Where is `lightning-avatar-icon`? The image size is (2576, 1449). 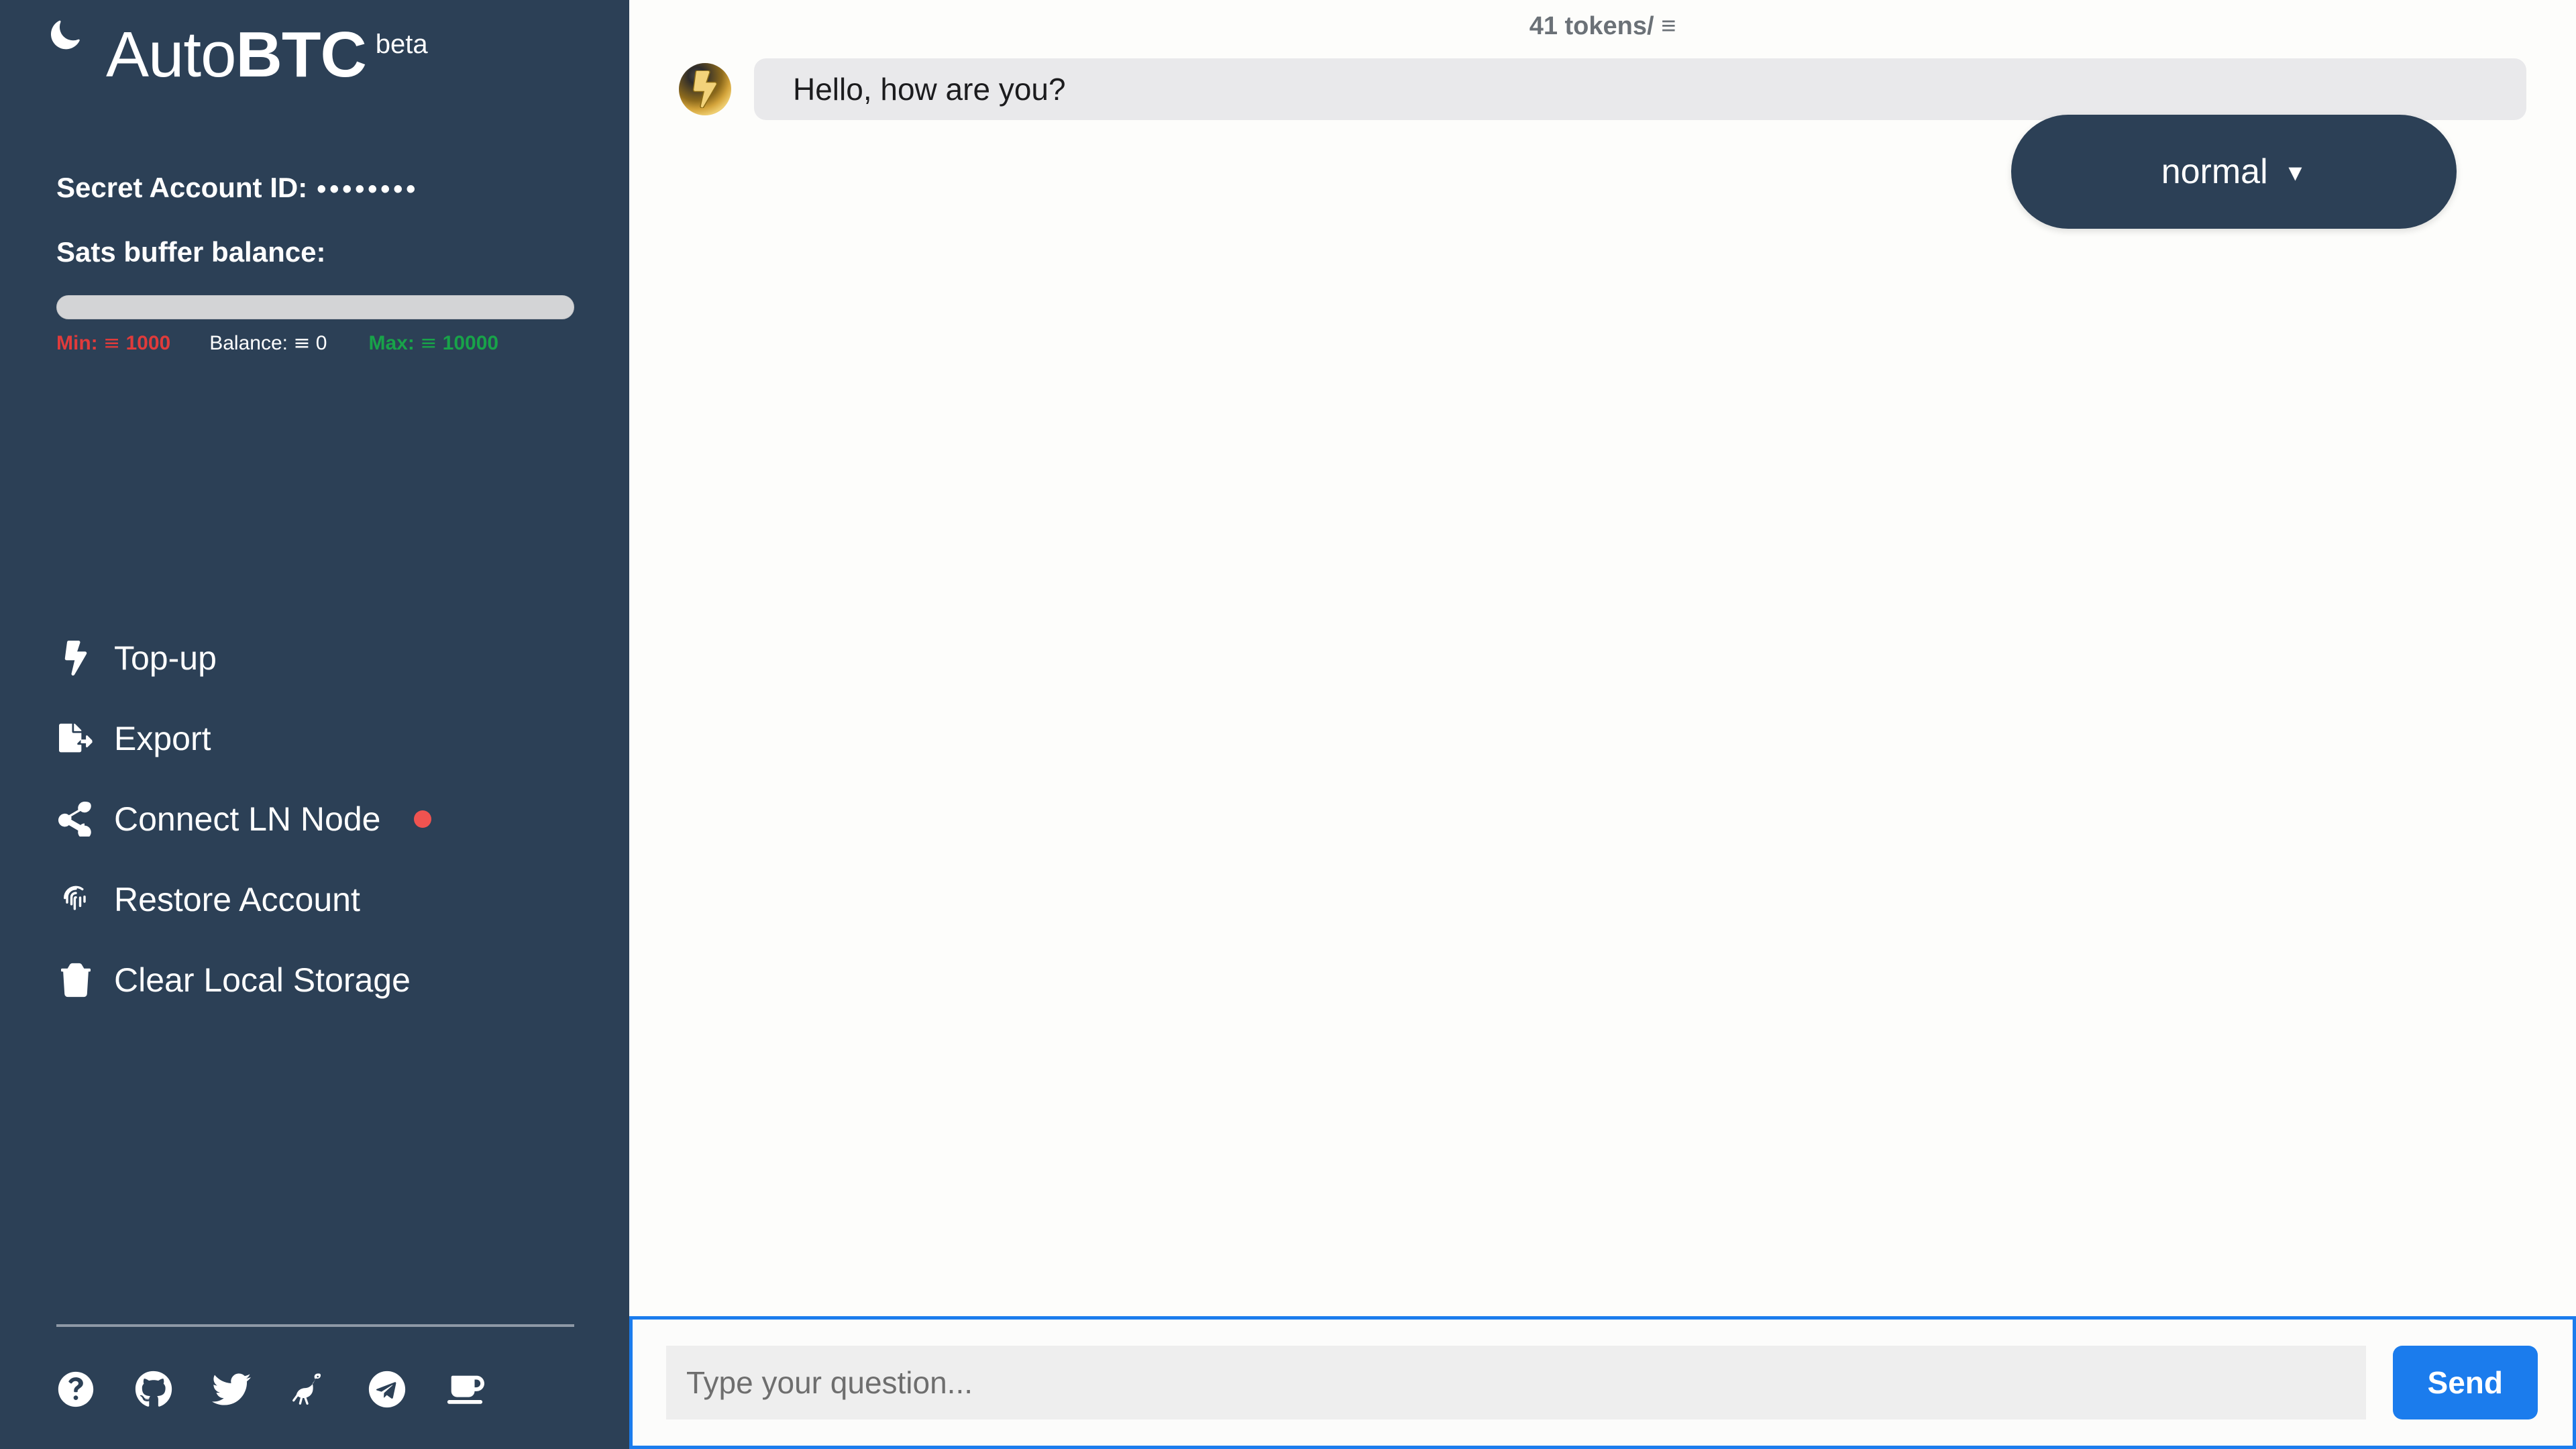 lightning-avatar-icon is located at coordinates (705, 89).